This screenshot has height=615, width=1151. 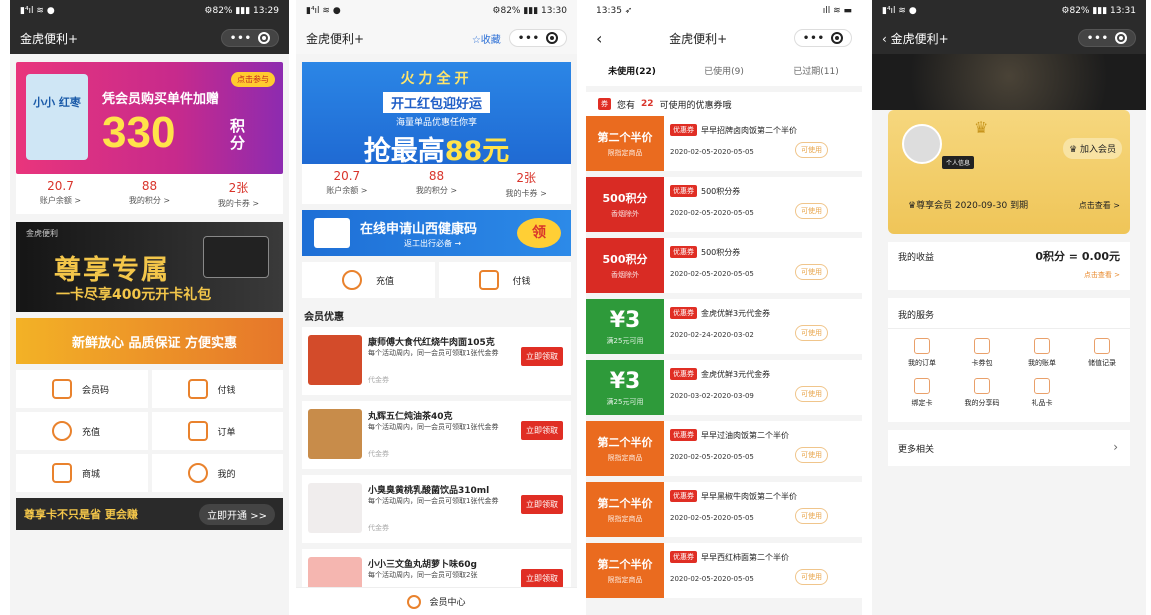 I want to click on ticket-validity: 2020-02-05-2020-05-05, so click(x=712, y=579).